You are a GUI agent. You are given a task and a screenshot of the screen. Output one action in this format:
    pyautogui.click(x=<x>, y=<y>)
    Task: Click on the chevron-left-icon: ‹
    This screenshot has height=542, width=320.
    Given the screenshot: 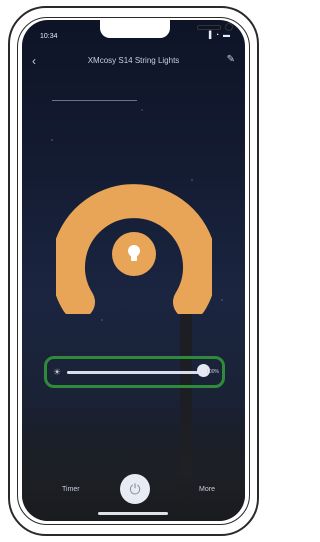 What is the action you would take?
    pyautogui.click(x=34, y=61)
    